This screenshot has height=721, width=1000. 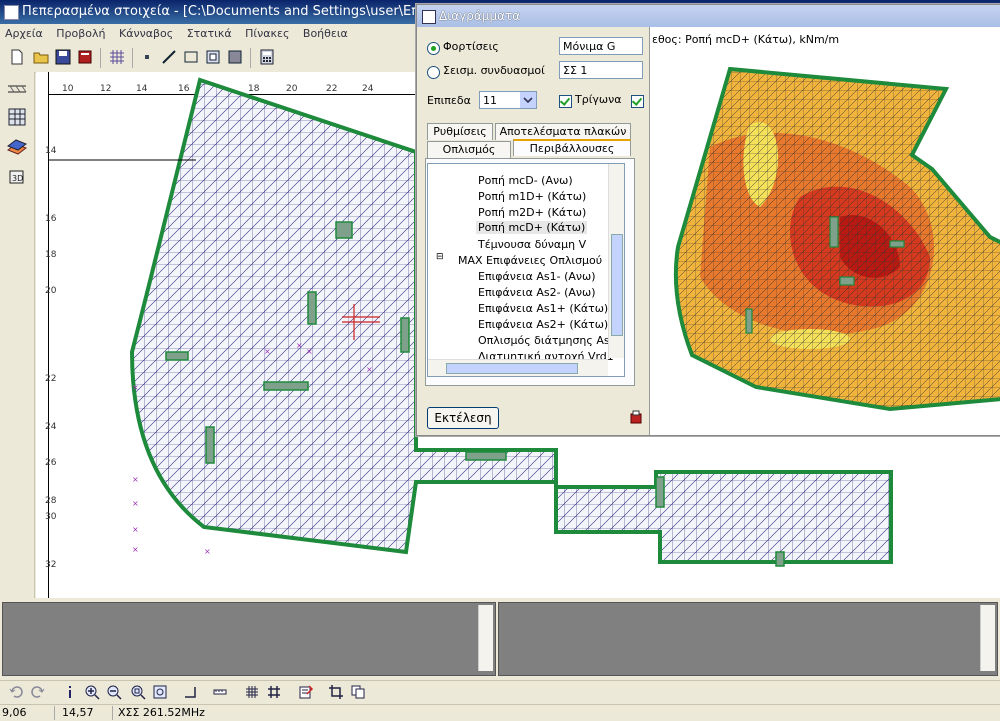 What do you see at coordinates (17, 335) in the screenshot?
I see `left-toolbar: 3D` at bounding box center [17, 335].